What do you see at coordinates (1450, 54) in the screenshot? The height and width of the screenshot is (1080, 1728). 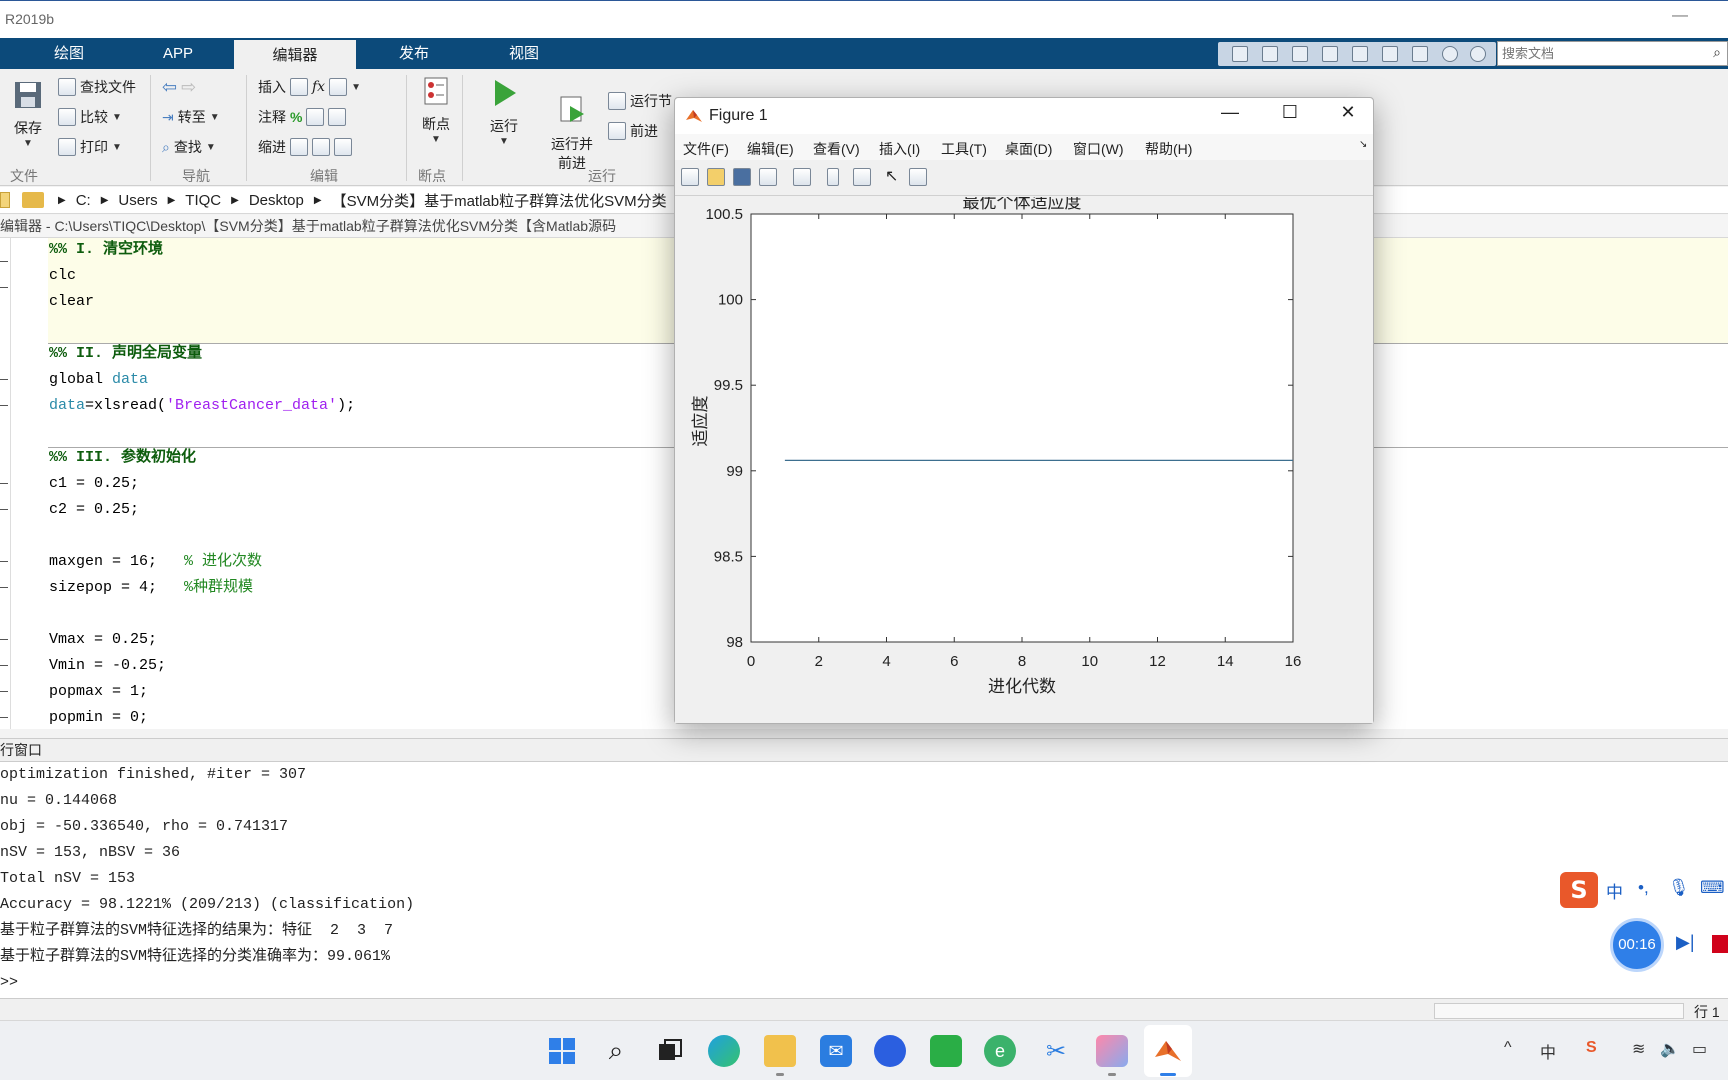 I see `help-icon` at bounding box center [1450, 54].